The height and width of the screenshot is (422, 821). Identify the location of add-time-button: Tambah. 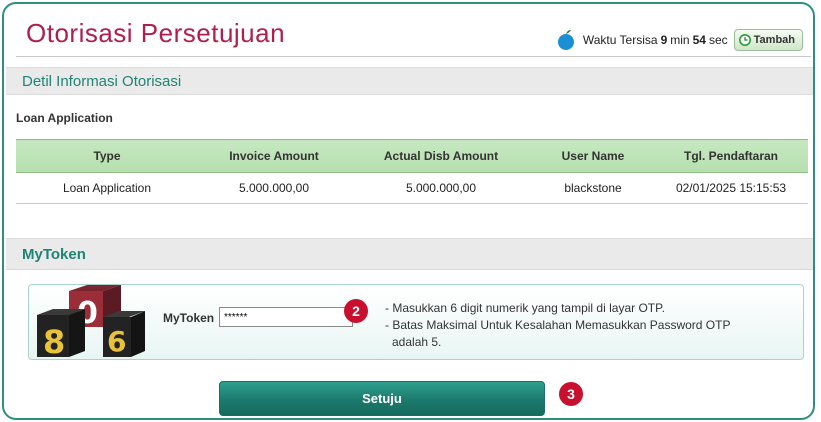
(768, 40).